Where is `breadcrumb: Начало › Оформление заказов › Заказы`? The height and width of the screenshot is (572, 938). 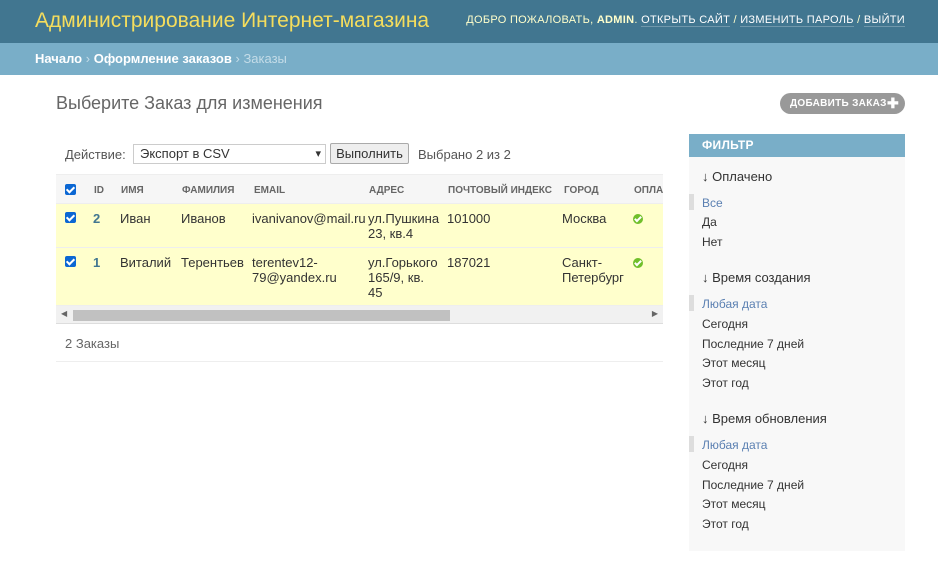
breadcrumb: Начало › Оформление заказов › Заказы is located at coordinates (469, 59).